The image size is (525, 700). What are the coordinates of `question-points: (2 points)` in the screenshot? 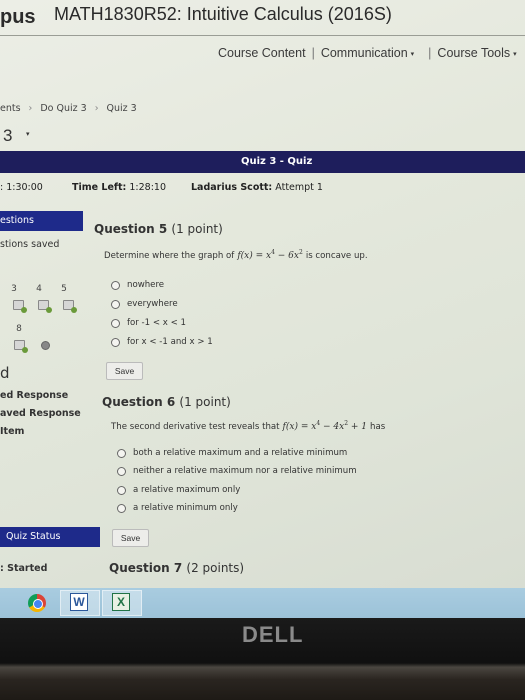 It's located at (215, 568).